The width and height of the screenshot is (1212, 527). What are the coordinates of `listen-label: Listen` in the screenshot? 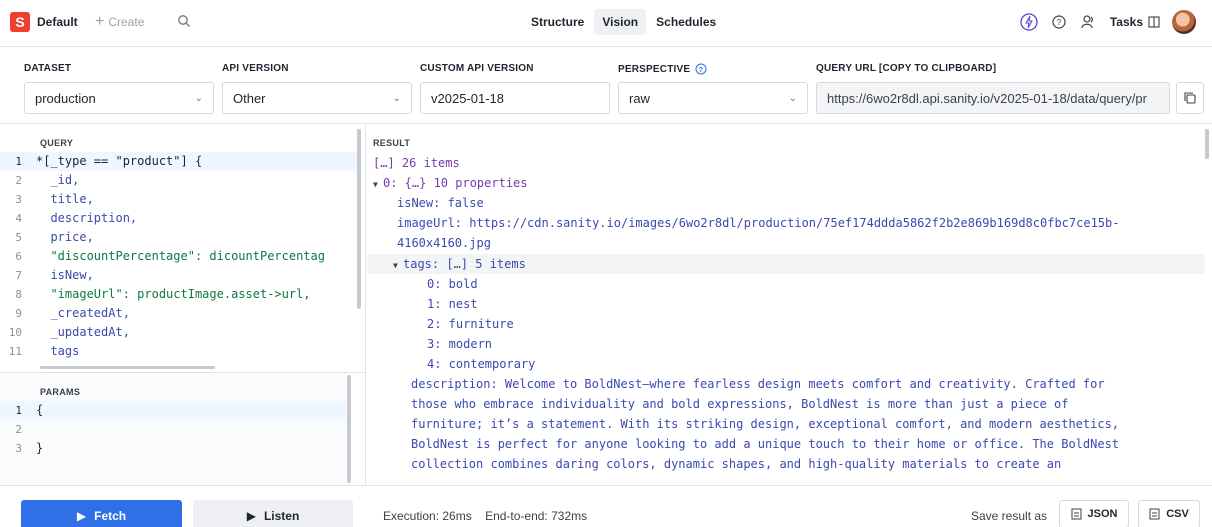 It's located at (281, 516).